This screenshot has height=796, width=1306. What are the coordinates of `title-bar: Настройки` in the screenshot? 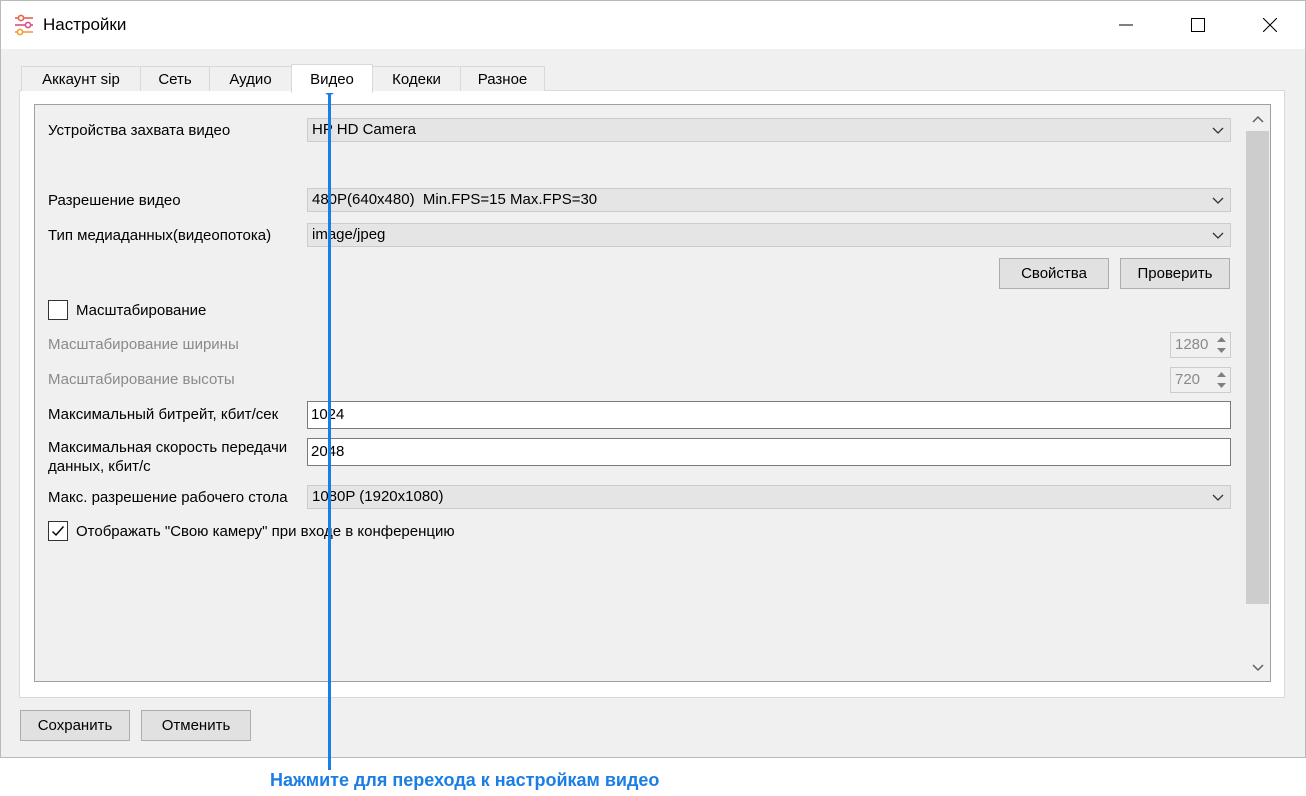 It's located at (653, 25).